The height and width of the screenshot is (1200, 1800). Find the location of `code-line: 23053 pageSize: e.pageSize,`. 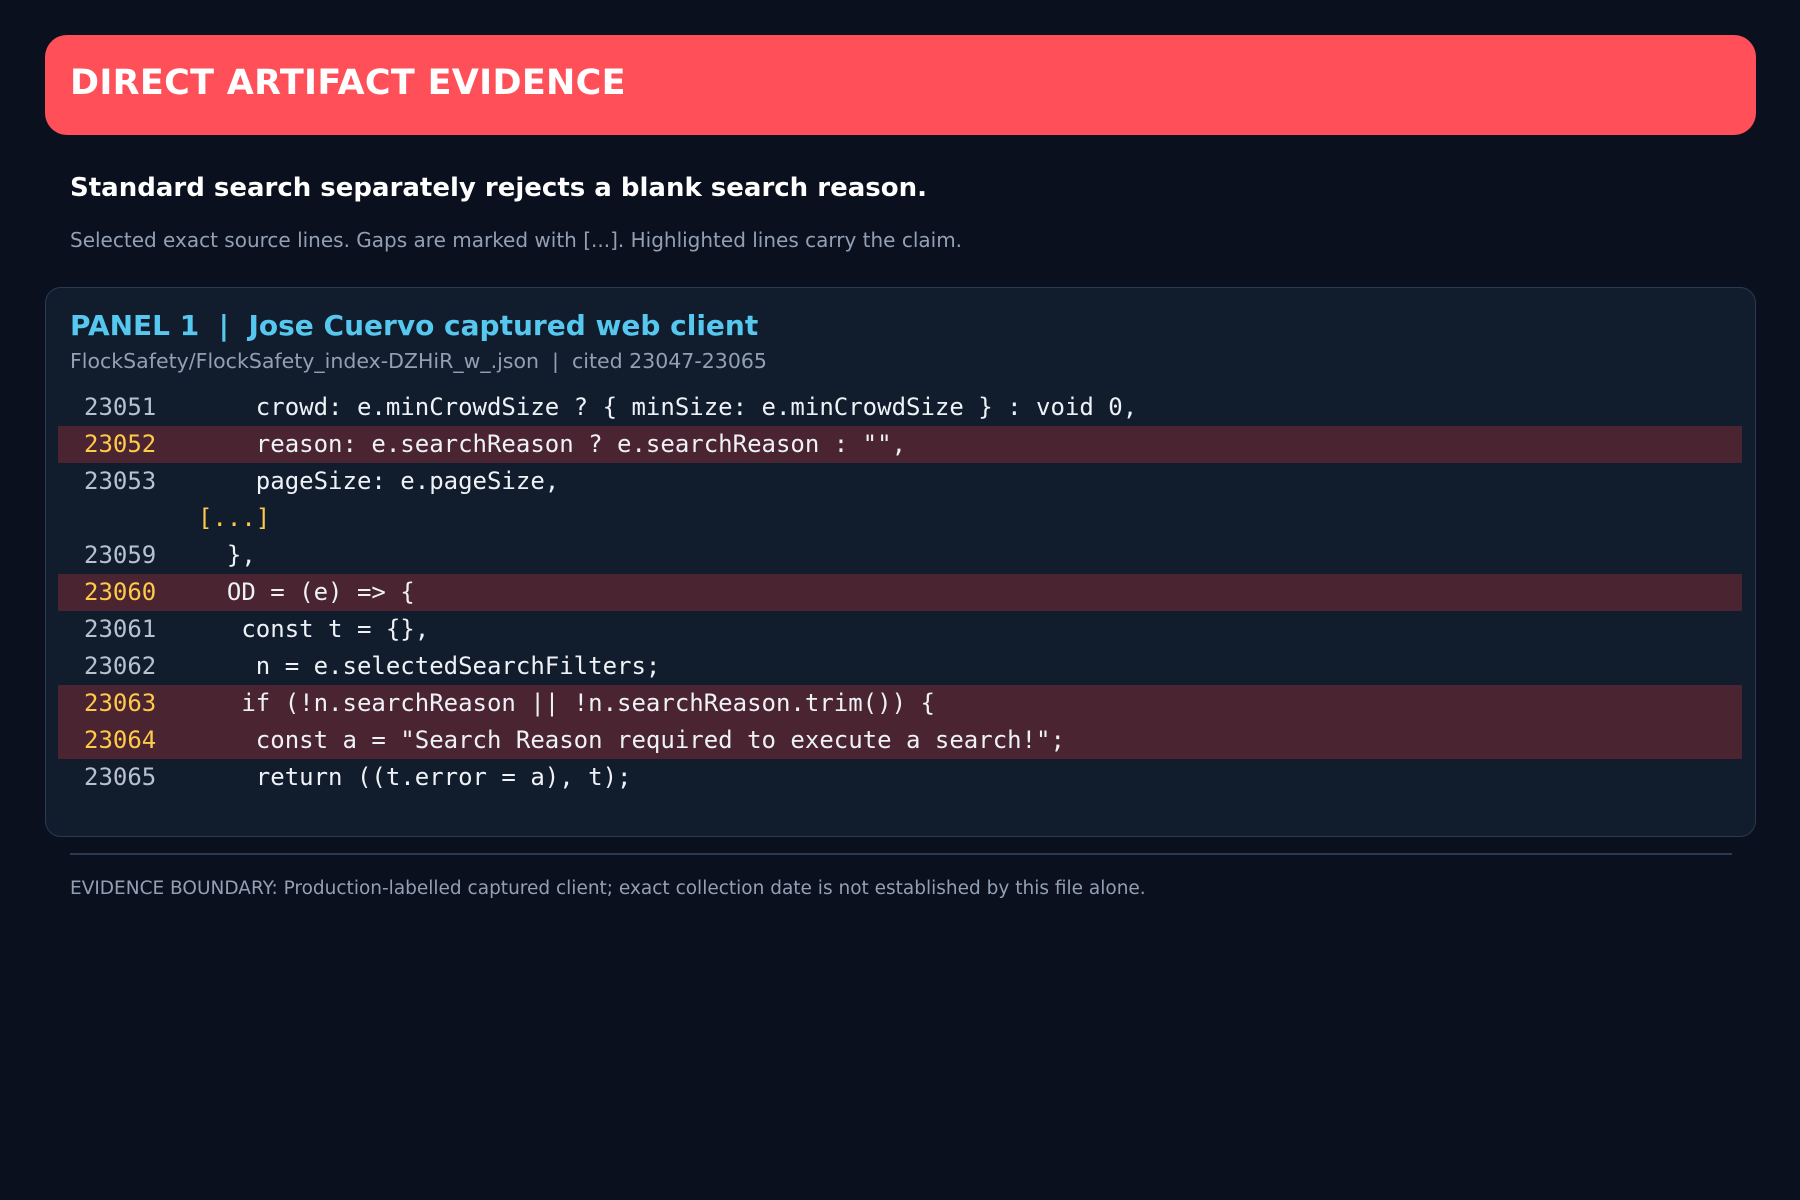

code-line: 23053 pageSize: e.pageSize, is located at coordinates (900, 481).